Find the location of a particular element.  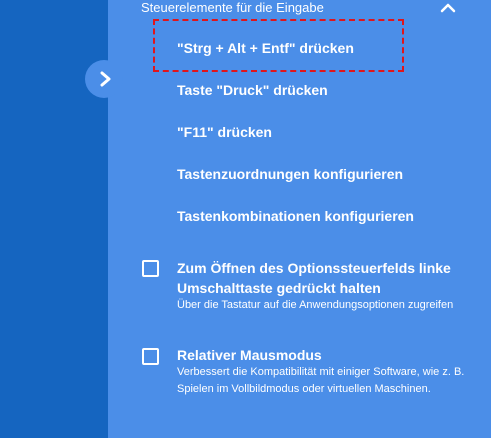

options-panel-checkbox is located at coordinates (150, 268).